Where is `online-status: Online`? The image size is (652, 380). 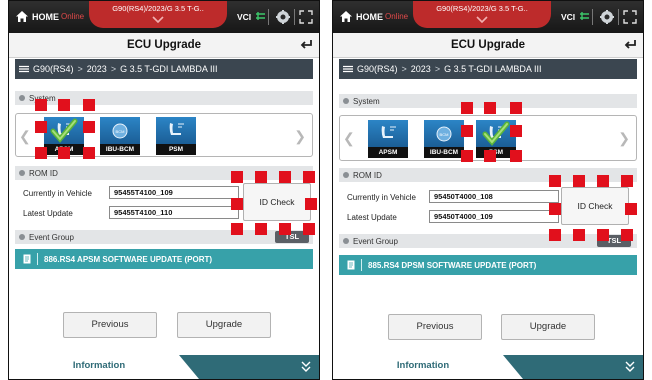
online-status: Online is located at coordinates (73, 16).